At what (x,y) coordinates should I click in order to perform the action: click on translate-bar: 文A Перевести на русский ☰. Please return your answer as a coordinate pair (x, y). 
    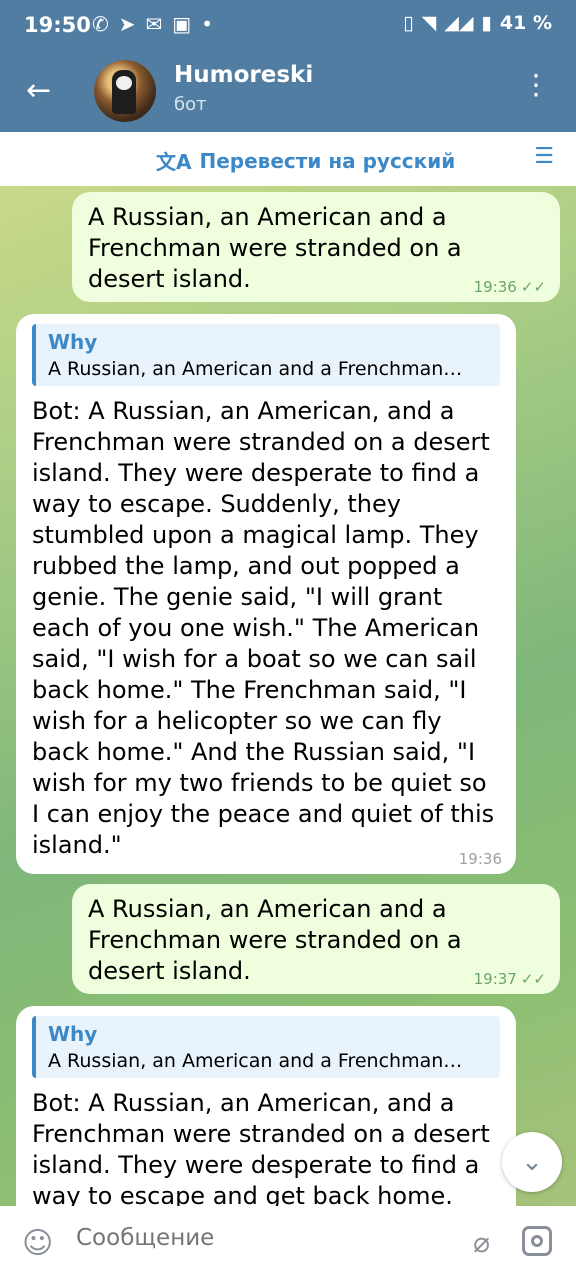
    Looking at the image, I should click on (288, 159).